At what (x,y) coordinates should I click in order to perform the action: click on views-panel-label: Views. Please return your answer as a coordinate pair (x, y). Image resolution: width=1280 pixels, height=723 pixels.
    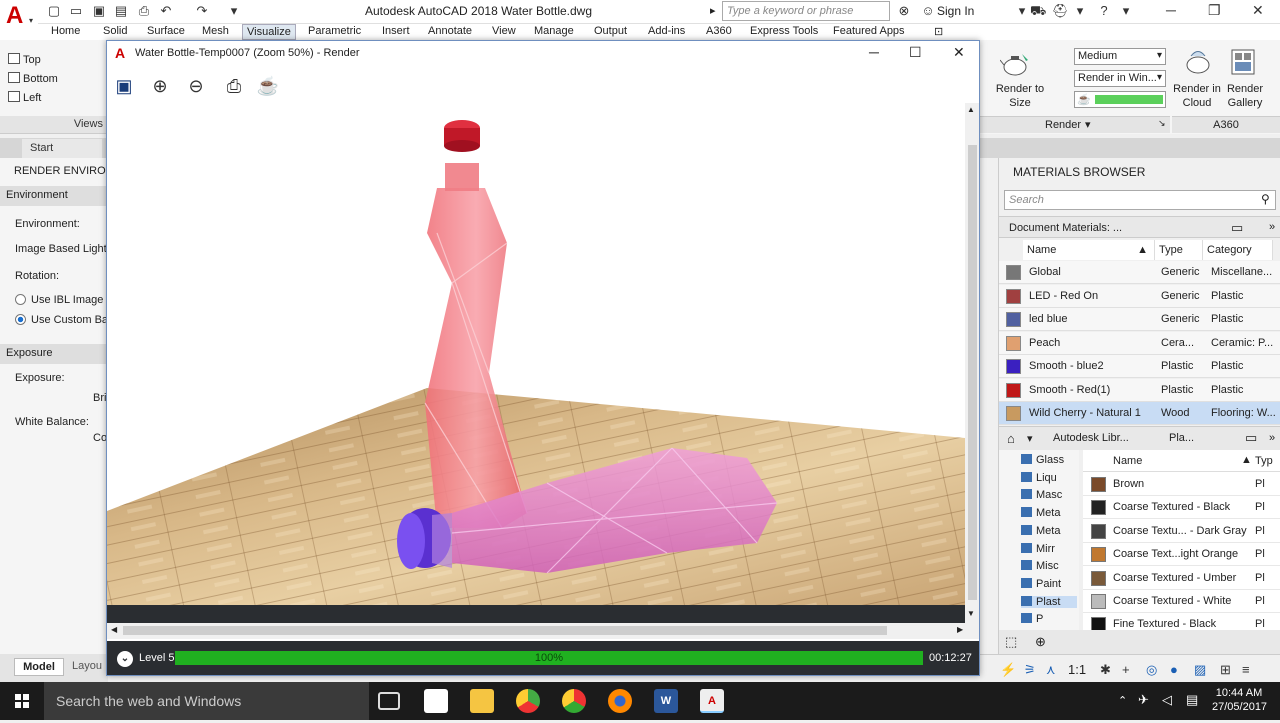
    Looking at the image, I should click on (53, 124).